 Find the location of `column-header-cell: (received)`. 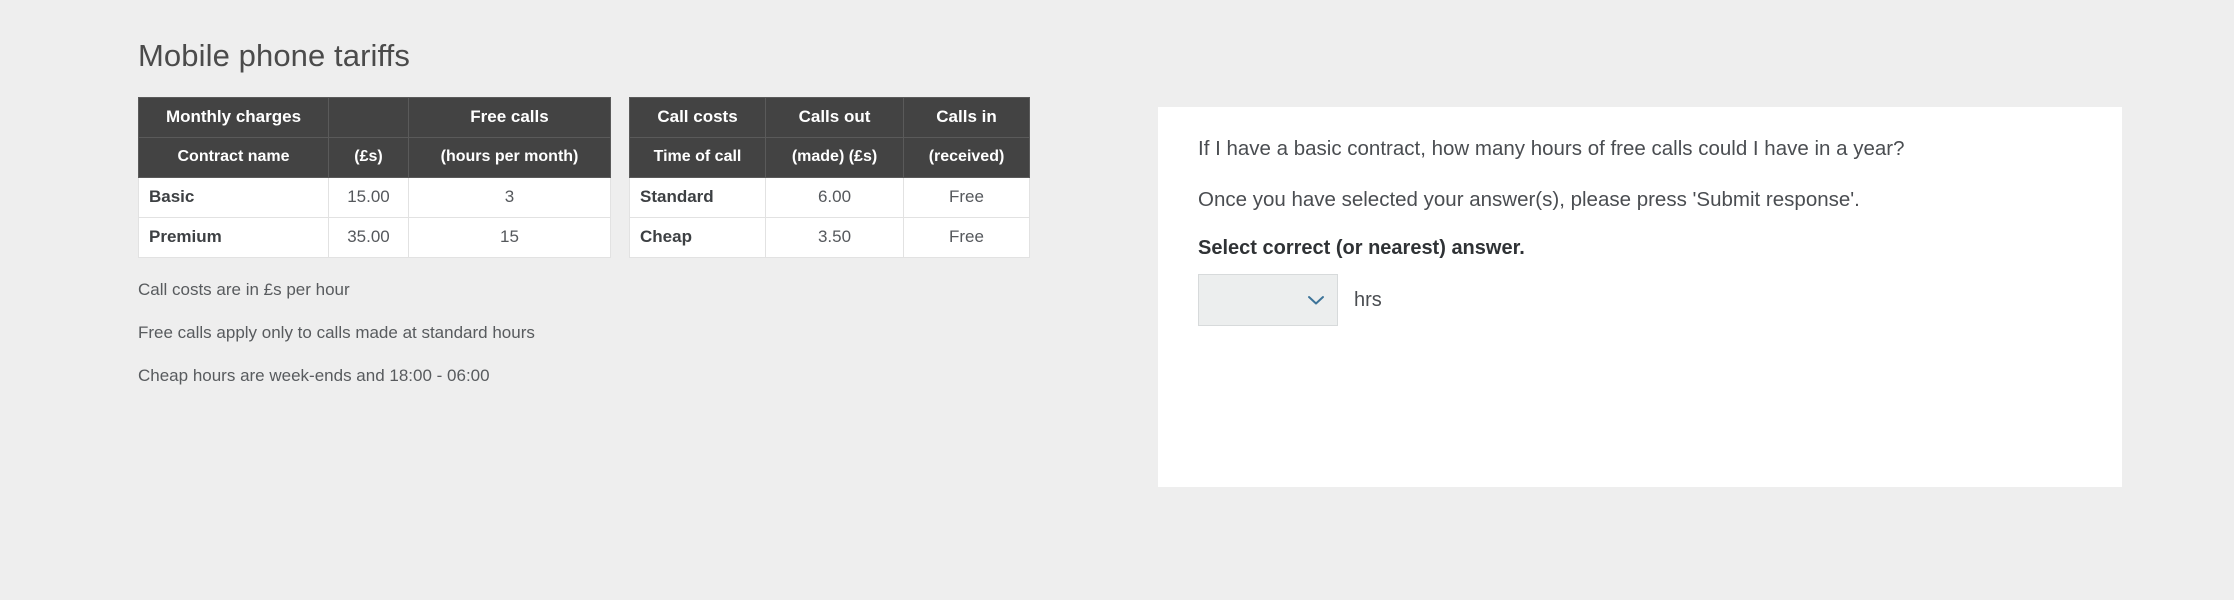

column-header-cell: (received) is located at coordinates (966, 157).